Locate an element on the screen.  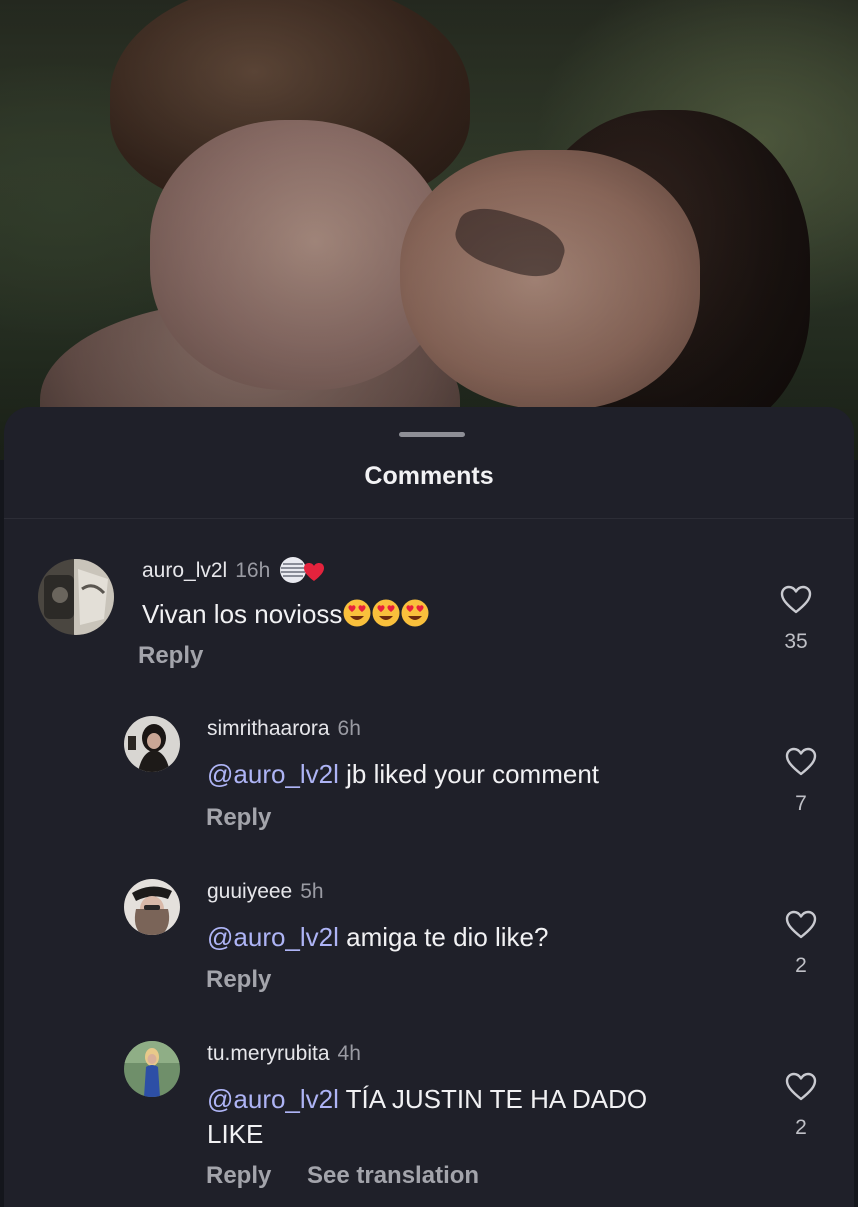
comment-timestamp: 6h is located at coordinates (349, 728).